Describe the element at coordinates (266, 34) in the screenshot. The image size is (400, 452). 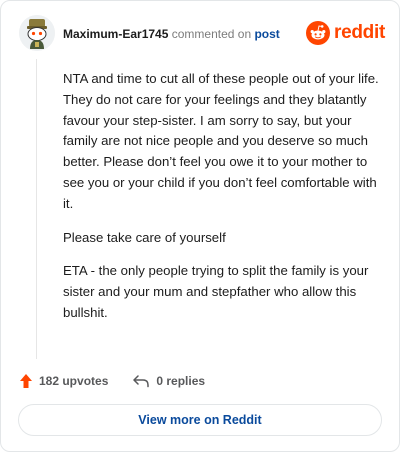
I see `post-link: post` at that location.